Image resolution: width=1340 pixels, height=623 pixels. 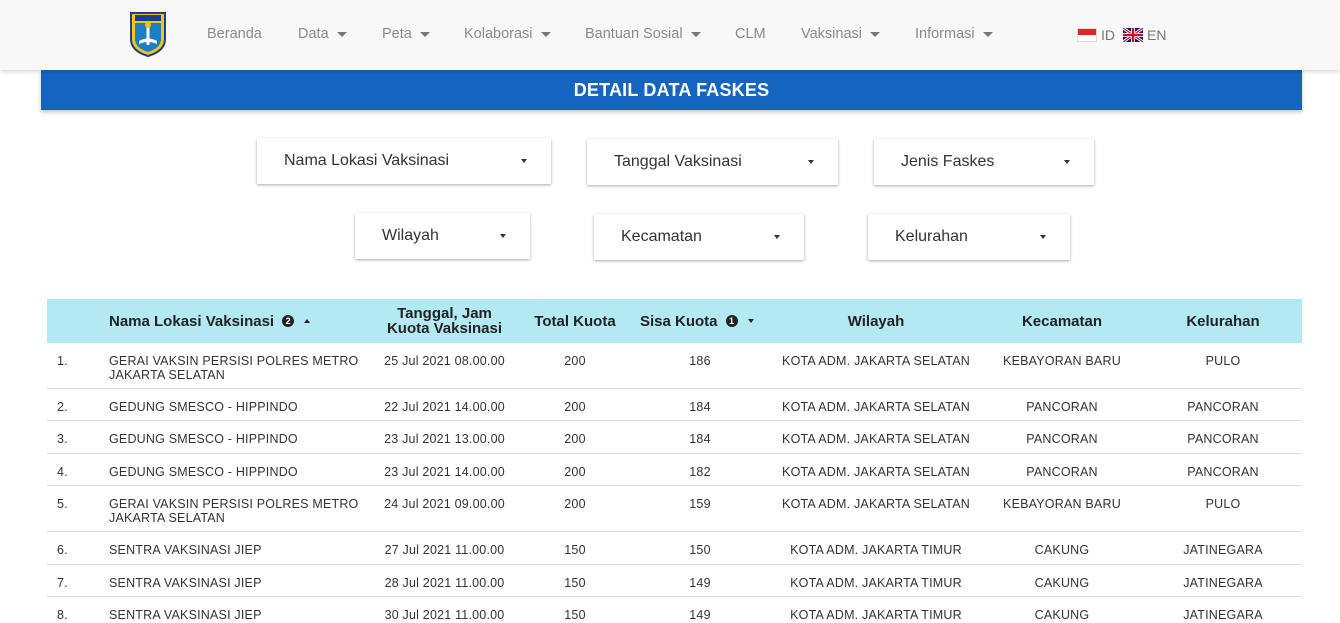 I want to click on col-tanggal-header: Tanggal, Jam Kuota Vaksinasi, so click(x=444, y=321).